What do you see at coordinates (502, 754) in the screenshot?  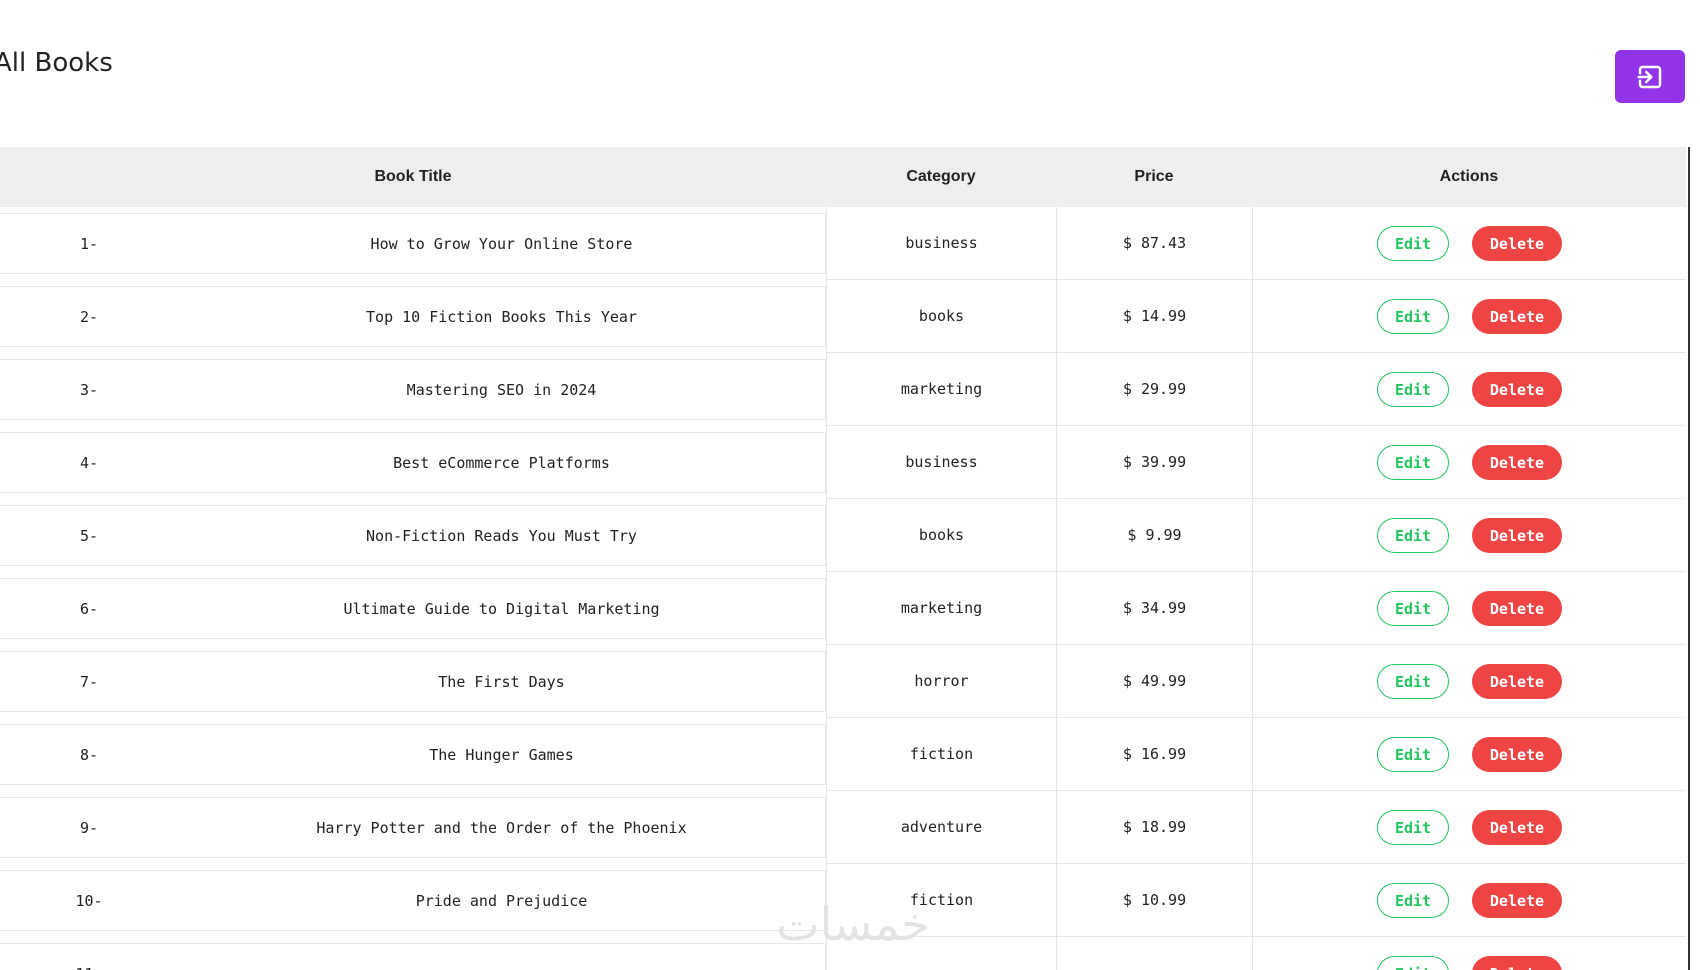 I see `book-title: The Hunger Games` at bounding box center [502, 754].